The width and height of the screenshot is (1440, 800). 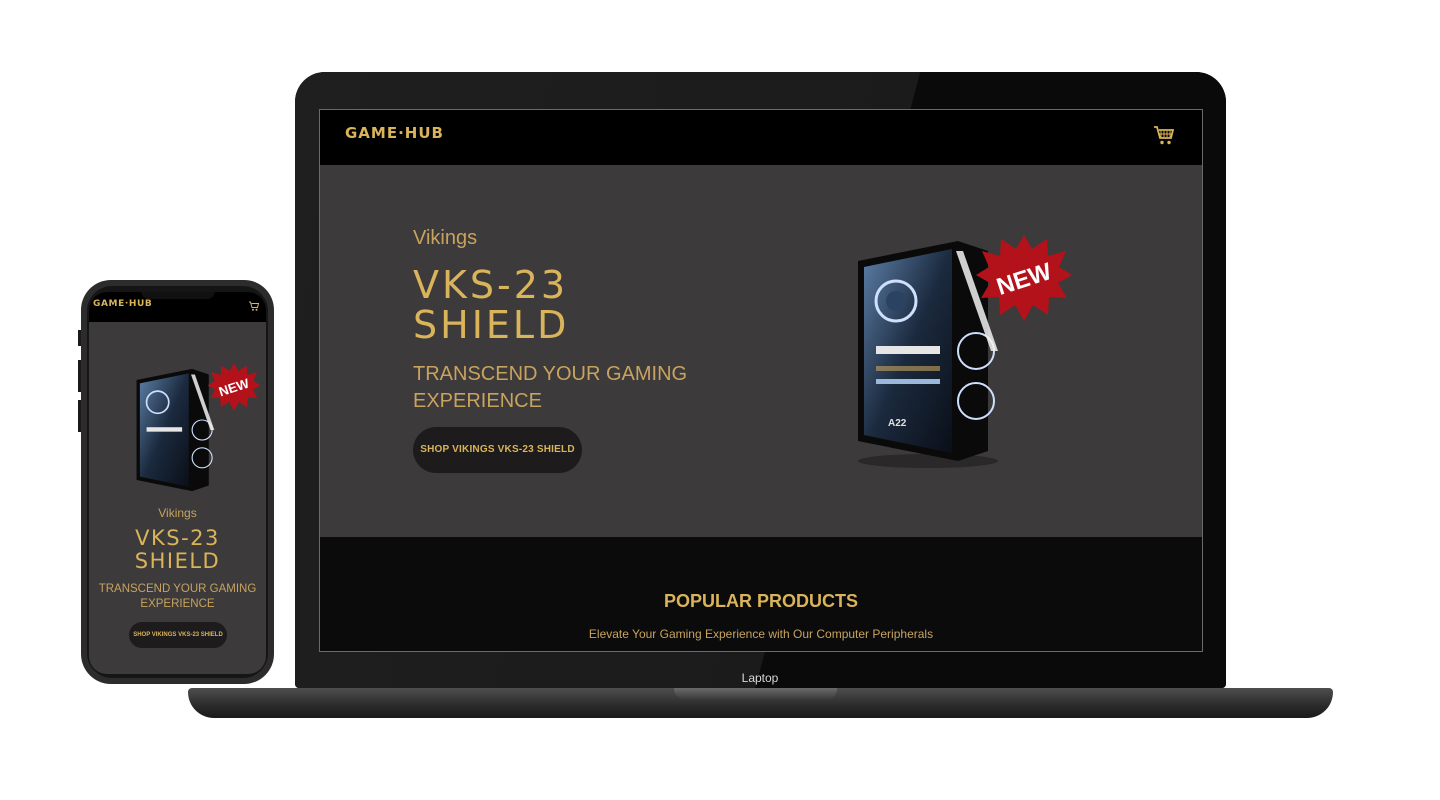 What do you see at coordinates (79, 416) in the screenshot?
I see `phone-volume-down` at bounding box center [79, 416].